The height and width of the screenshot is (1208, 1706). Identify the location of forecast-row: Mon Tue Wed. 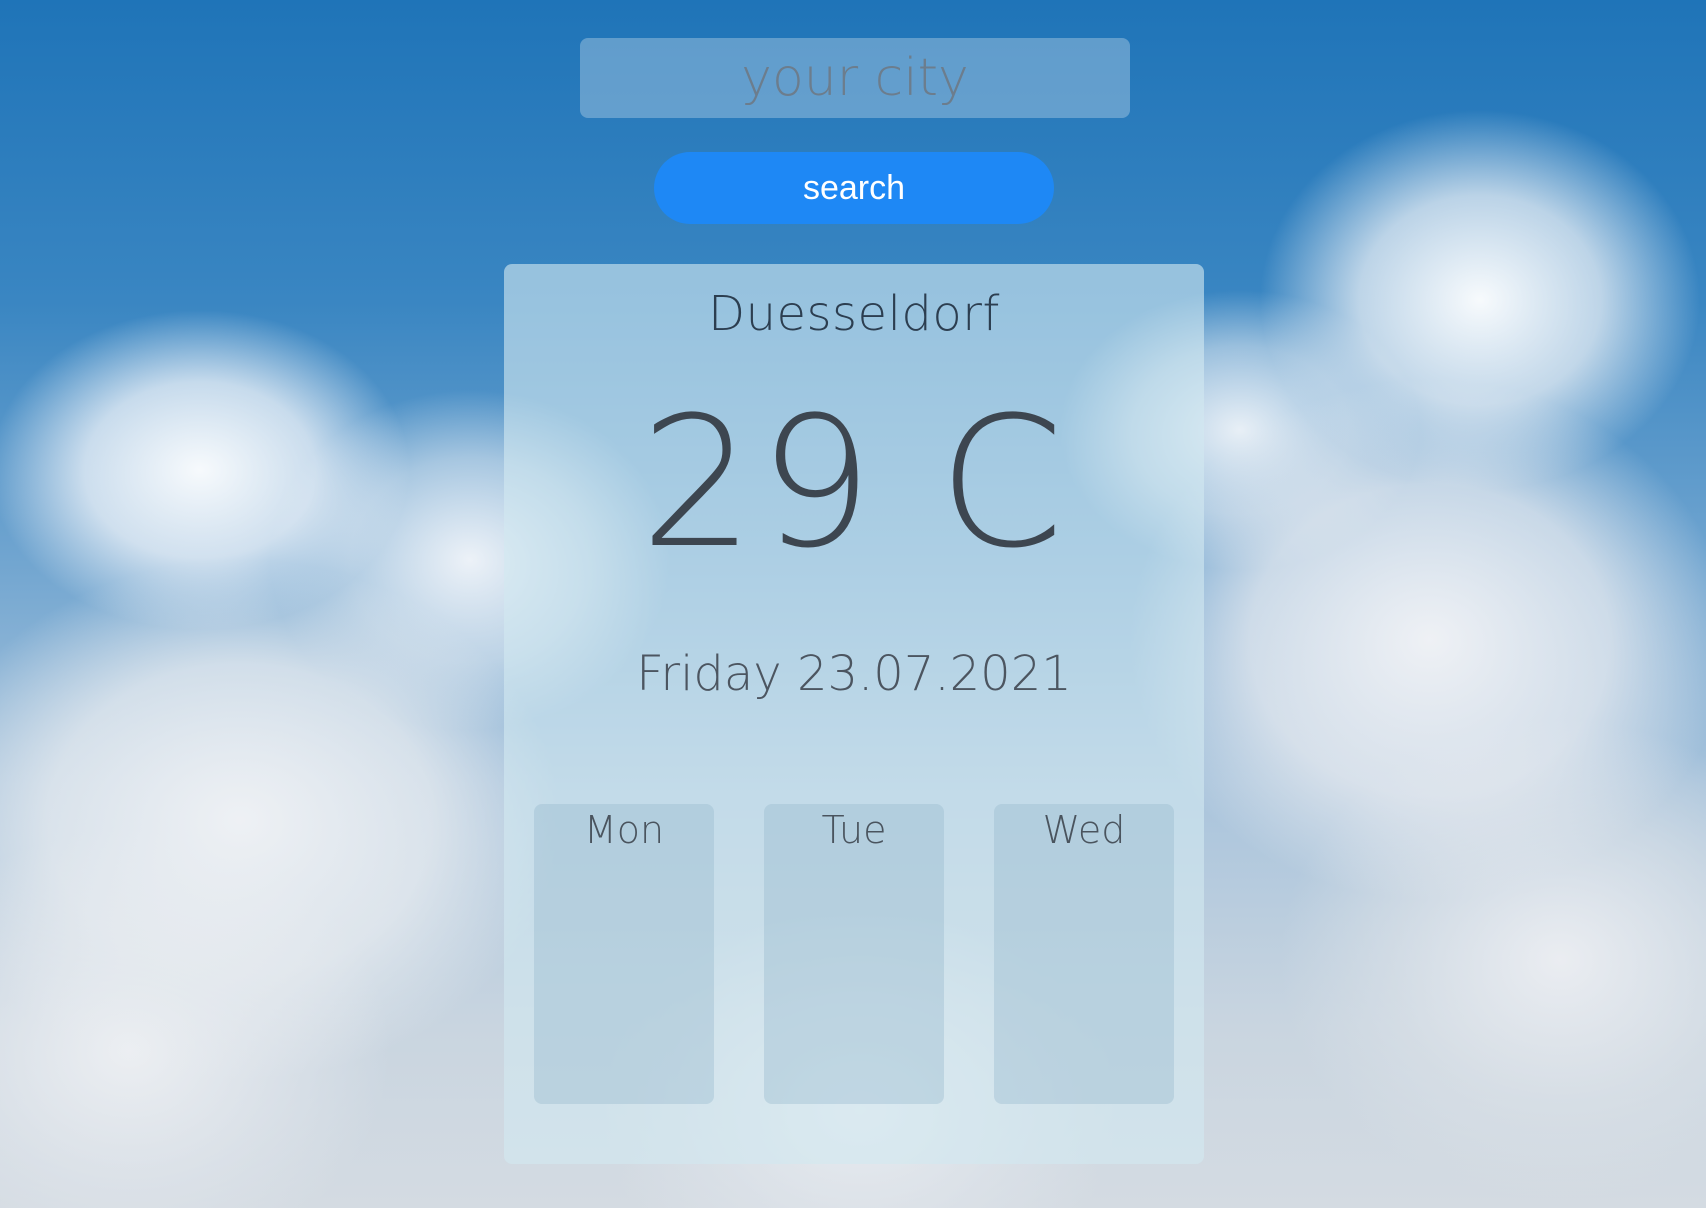
(854, 954).